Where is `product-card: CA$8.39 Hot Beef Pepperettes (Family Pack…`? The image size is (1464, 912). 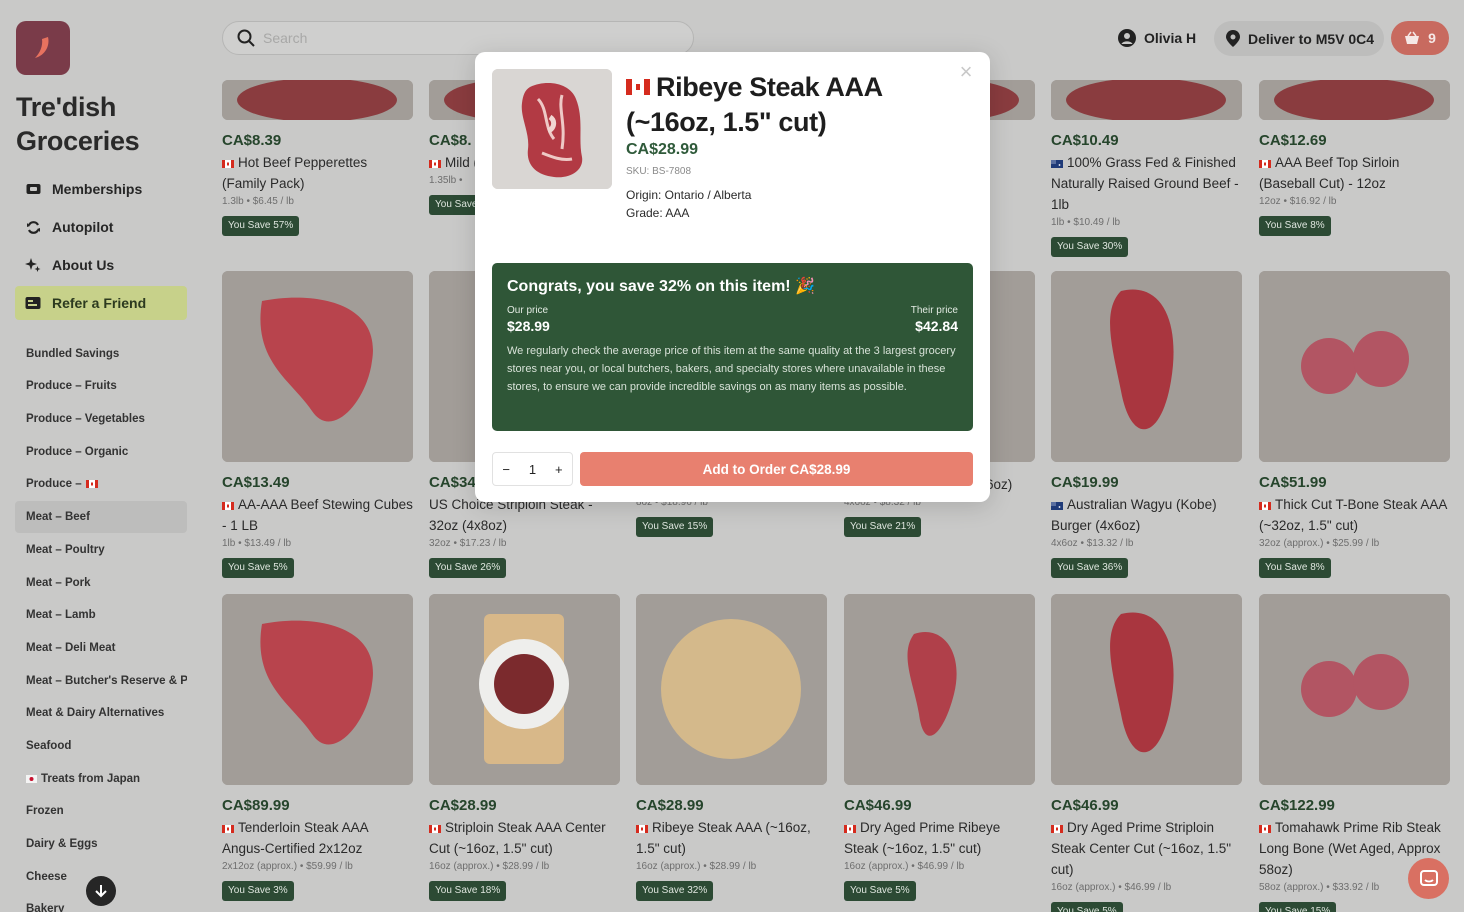
product-card: CA$8.39 Hot Beef Pepperettes (Family Pack… is located at coordinates (317, 158).